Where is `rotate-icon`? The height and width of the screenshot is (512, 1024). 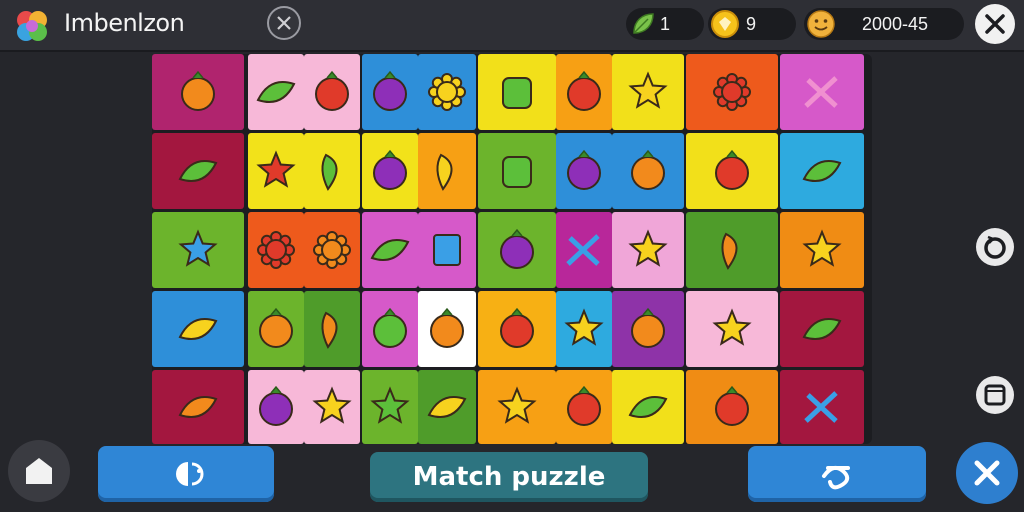 rotate-icon is located at coordinates (995, 247).